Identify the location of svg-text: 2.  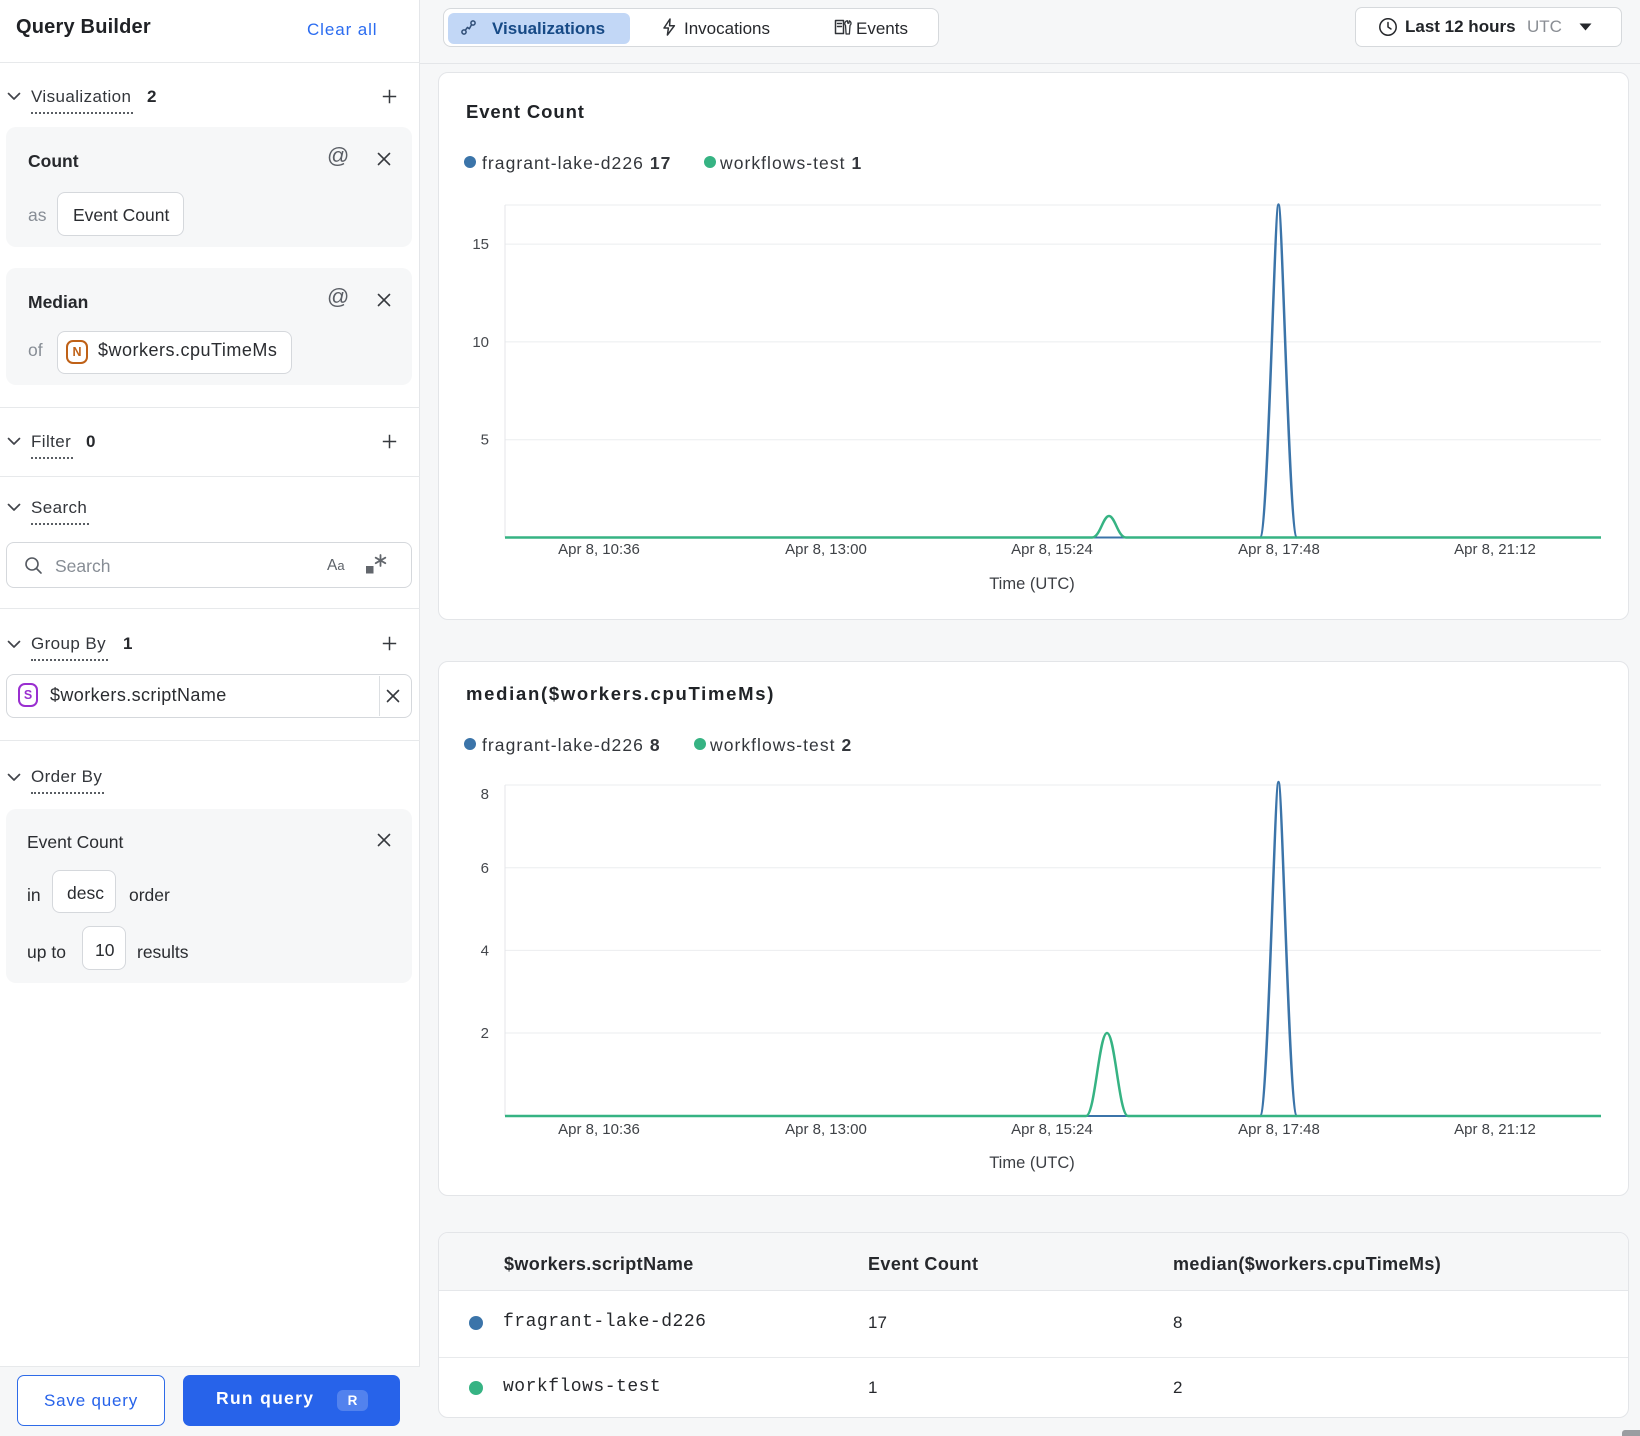
(485, 1033).